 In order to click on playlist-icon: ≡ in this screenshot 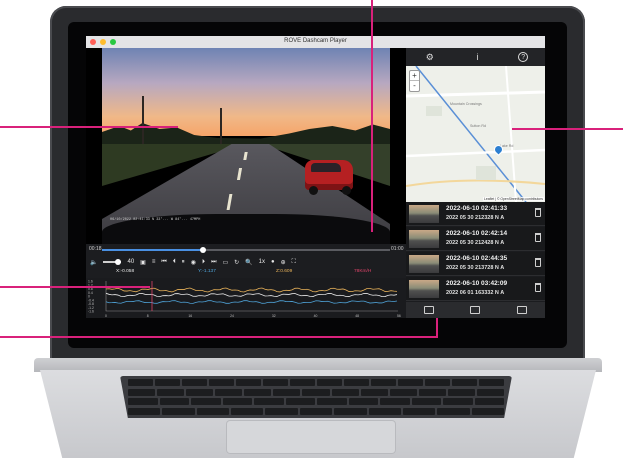, I will do `click(154, 262)`.